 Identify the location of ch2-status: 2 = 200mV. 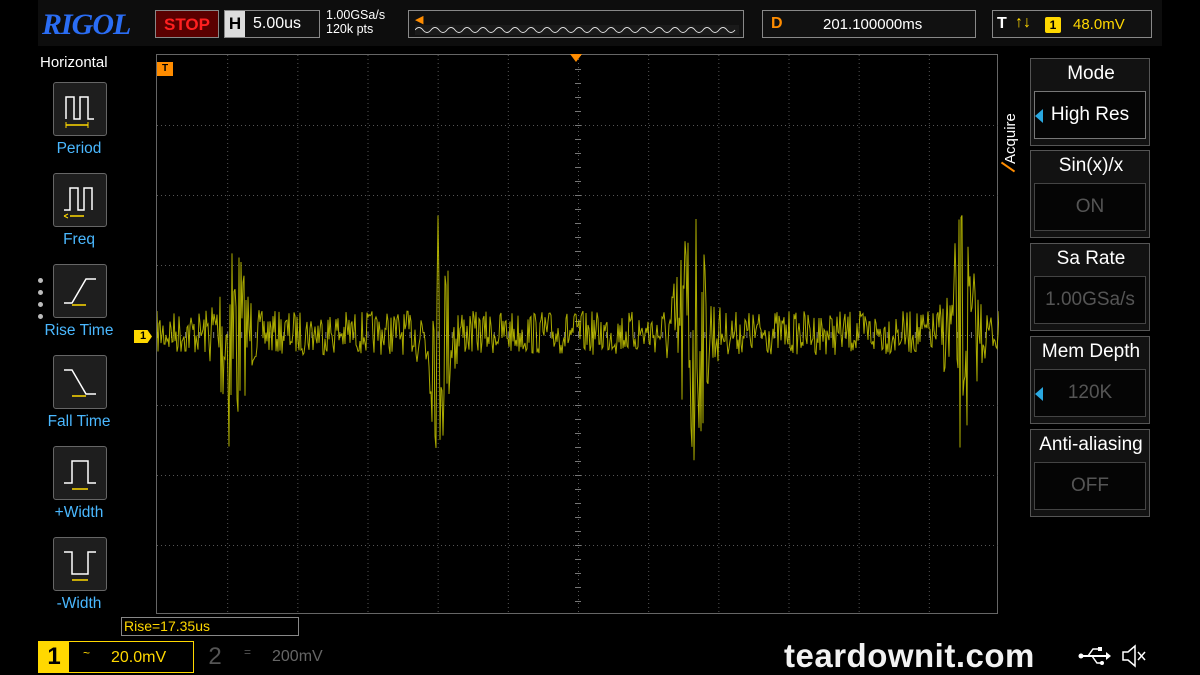
(282, 657).